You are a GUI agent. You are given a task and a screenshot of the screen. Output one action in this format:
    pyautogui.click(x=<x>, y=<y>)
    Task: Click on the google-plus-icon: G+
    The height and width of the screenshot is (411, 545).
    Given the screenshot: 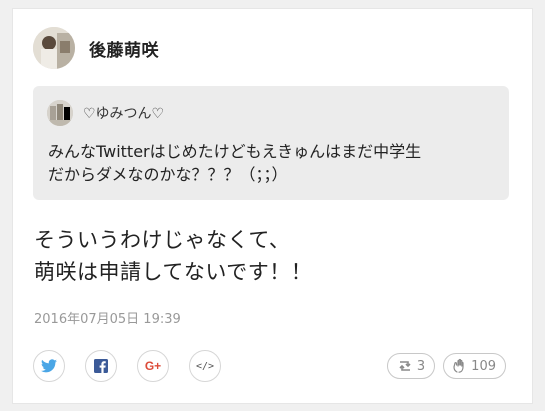 What is the action you would take?
    pyautogui.click(x=153, y=366)
    